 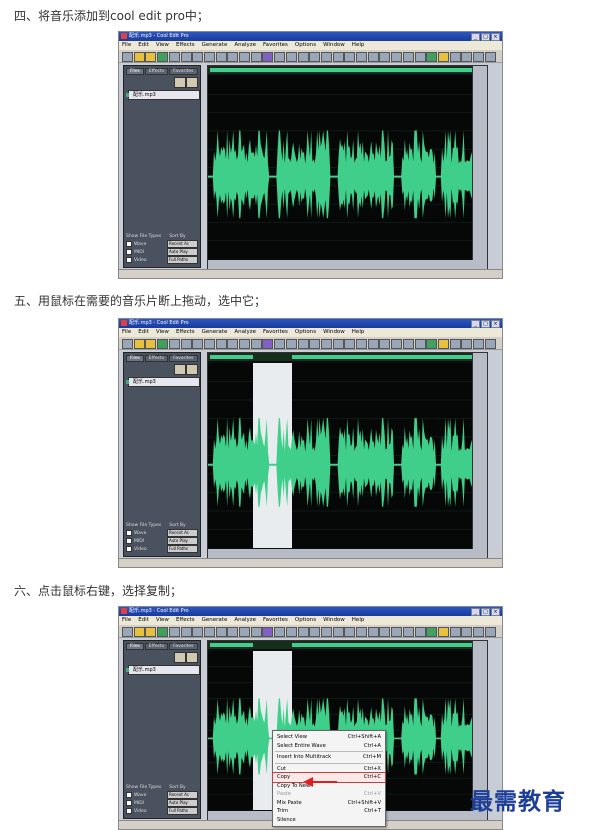 I want to click on waveform-canvas, so click(x=347, y=455).